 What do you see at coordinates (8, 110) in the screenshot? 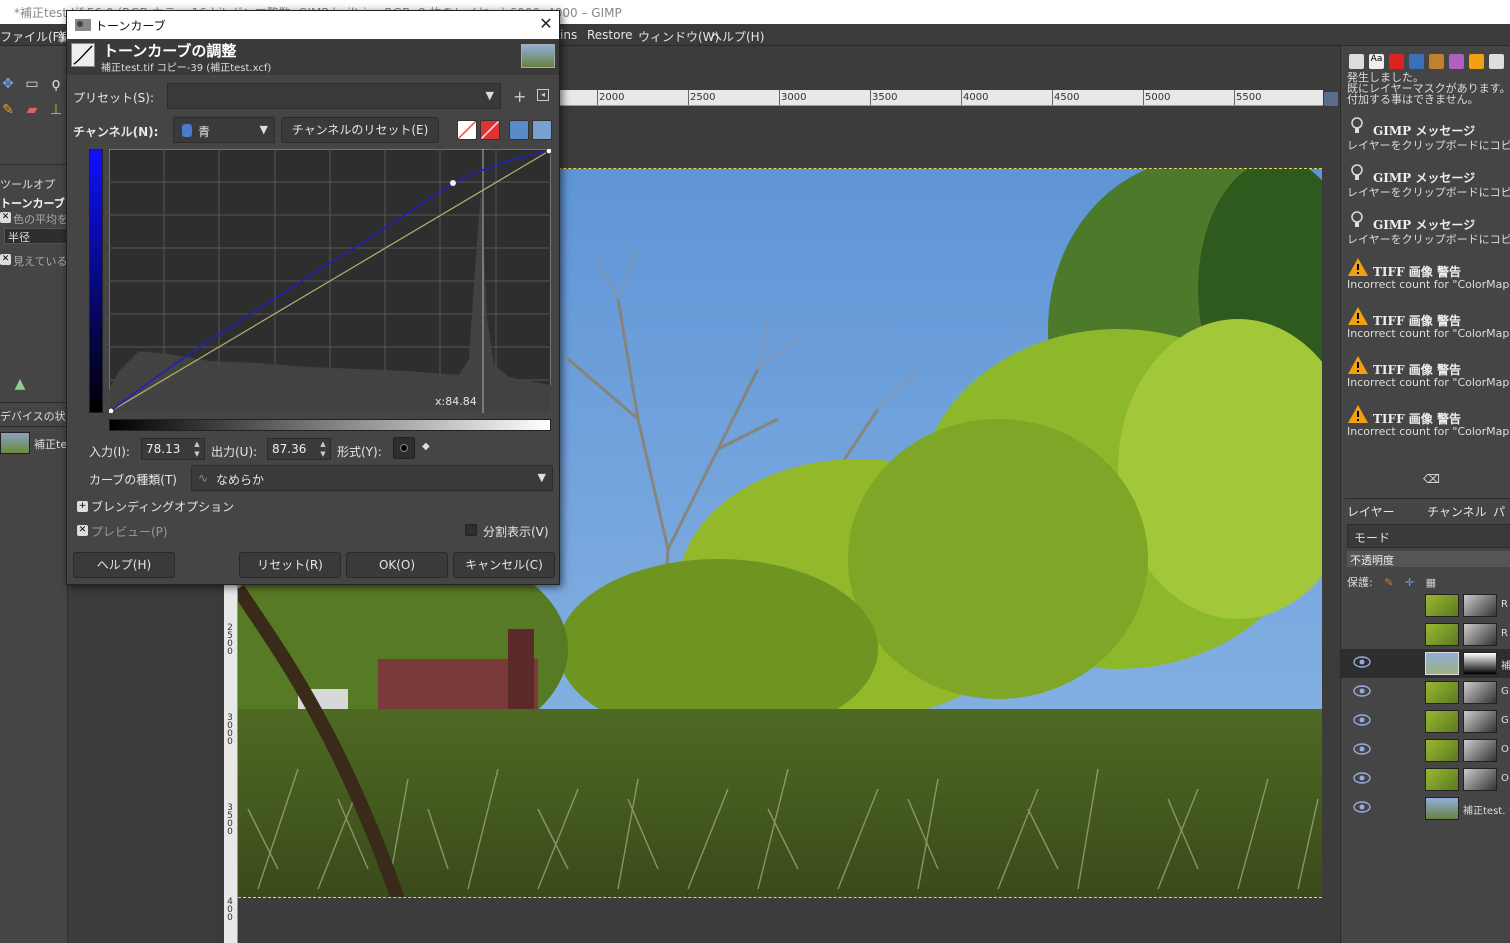
I see `pencil-icon: ✎` at bounding box center [8, 110].